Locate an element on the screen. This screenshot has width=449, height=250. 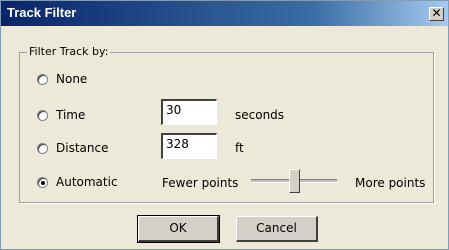
radio-automatic: Automatic is located at coordinates (77, 182).